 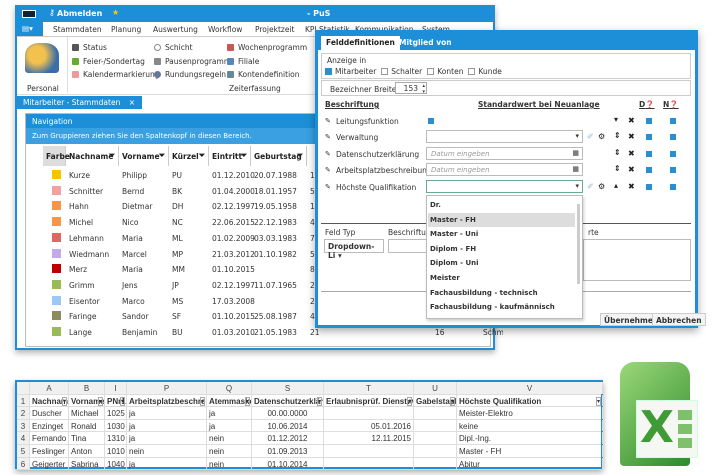 I want to click on checkbox-konten: Konten, so click(x=443, y=71).